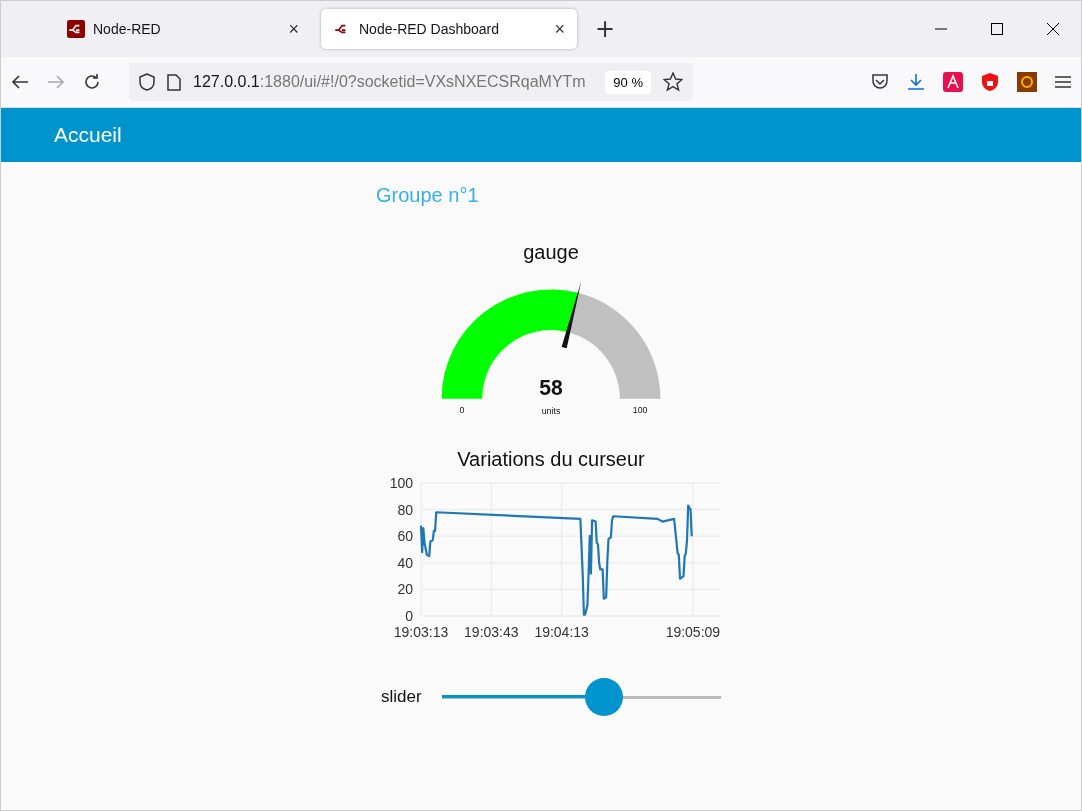 The width and height of the screenshot is (1082, 811). I want to click on y-tick-label: 80, so click(405, 509).